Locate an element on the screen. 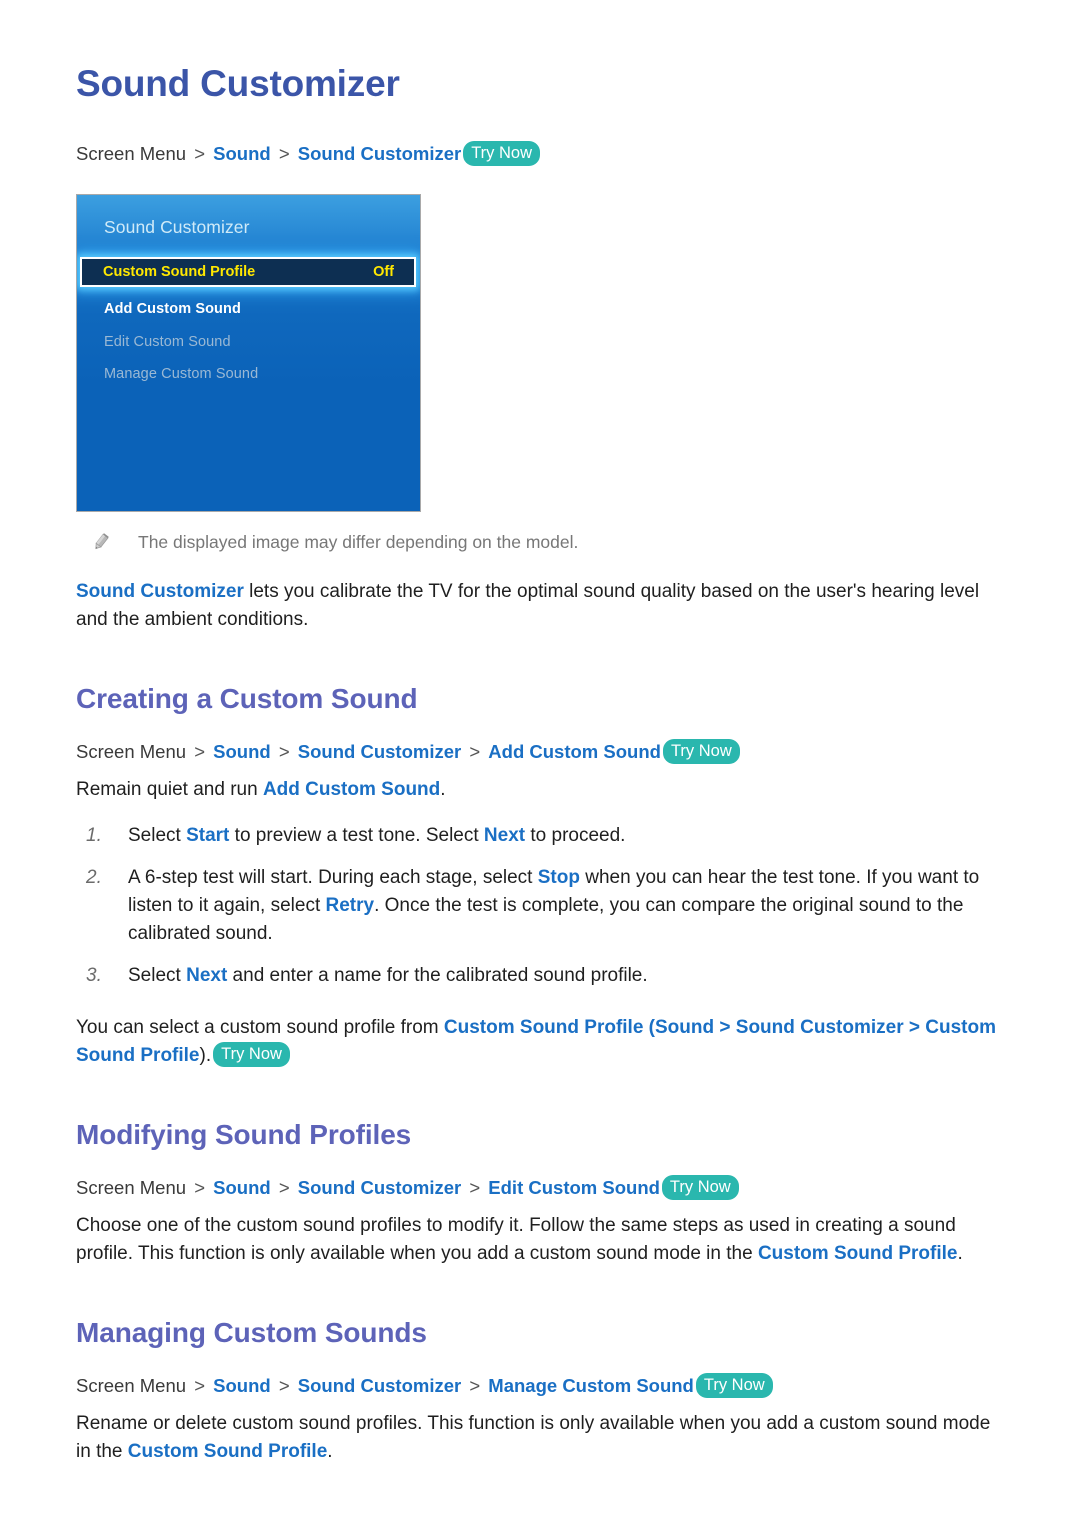 Image resolution: width=1080 pixels, height=1527 pixels. managing-keyword: Custom Sound Profile is located at coordinates (227, 1451).